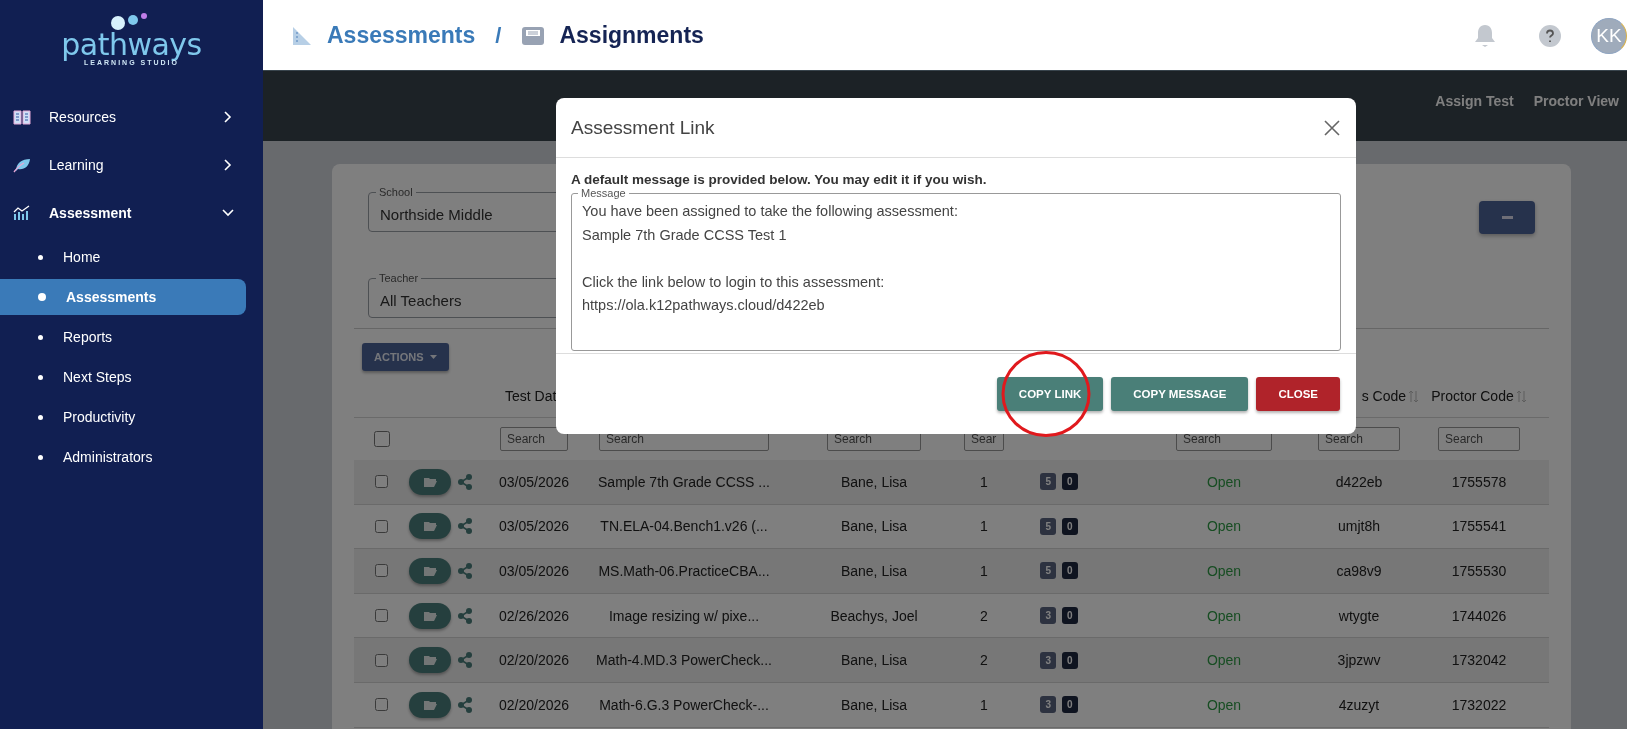 The image size is (1627, 729). What do you see at coordinates (1576, 100) in the screenshot?
I see `toolbar-link: Proctor View` at bounding box center [1576, 100].